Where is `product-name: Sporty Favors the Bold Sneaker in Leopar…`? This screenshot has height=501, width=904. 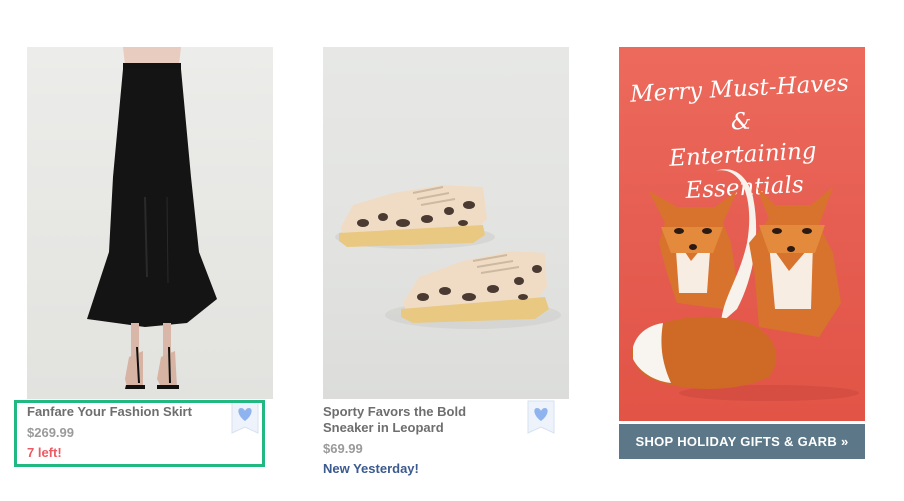
product-name: Sporty Favors the Bold Sneaker in Leopar… is located at coordinates (421, 420).